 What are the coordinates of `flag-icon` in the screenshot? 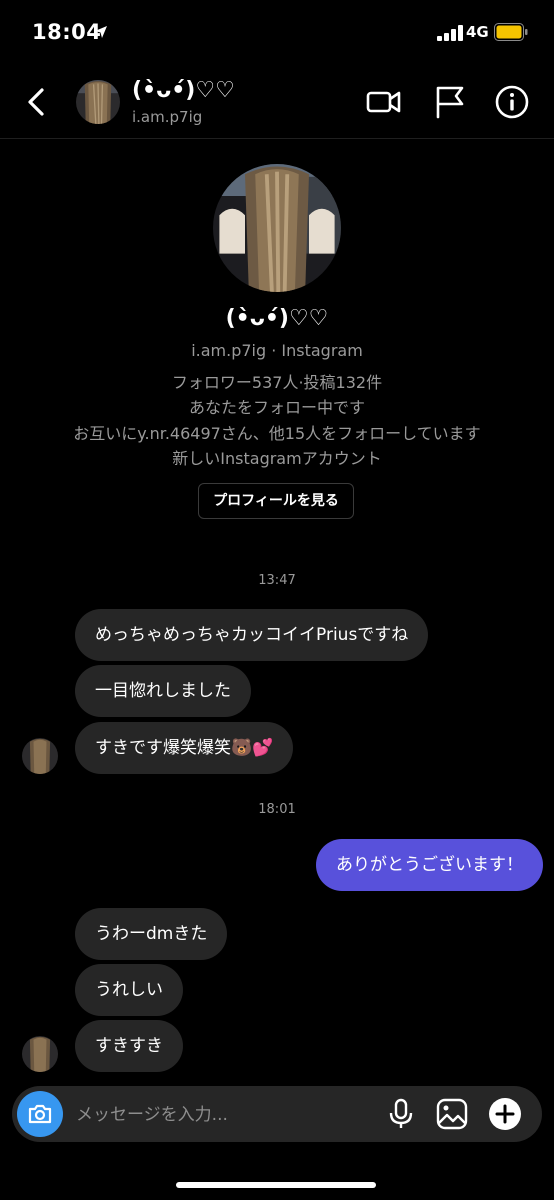 It's located at (450, 102).